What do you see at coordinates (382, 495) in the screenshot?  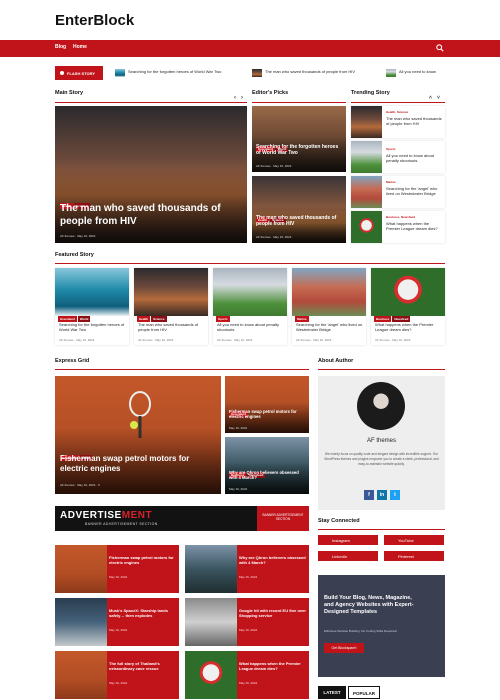 I see `linkedin-icon: in` at bounding box center [382, 495].